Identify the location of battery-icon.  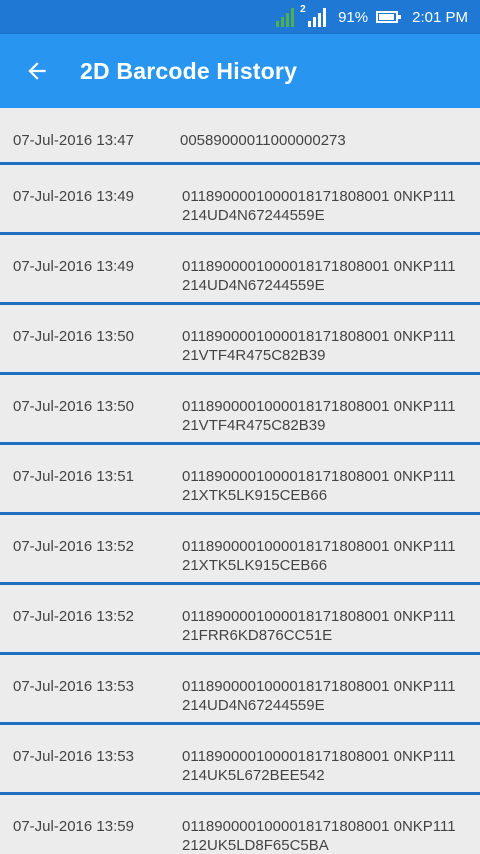
(389, 17).